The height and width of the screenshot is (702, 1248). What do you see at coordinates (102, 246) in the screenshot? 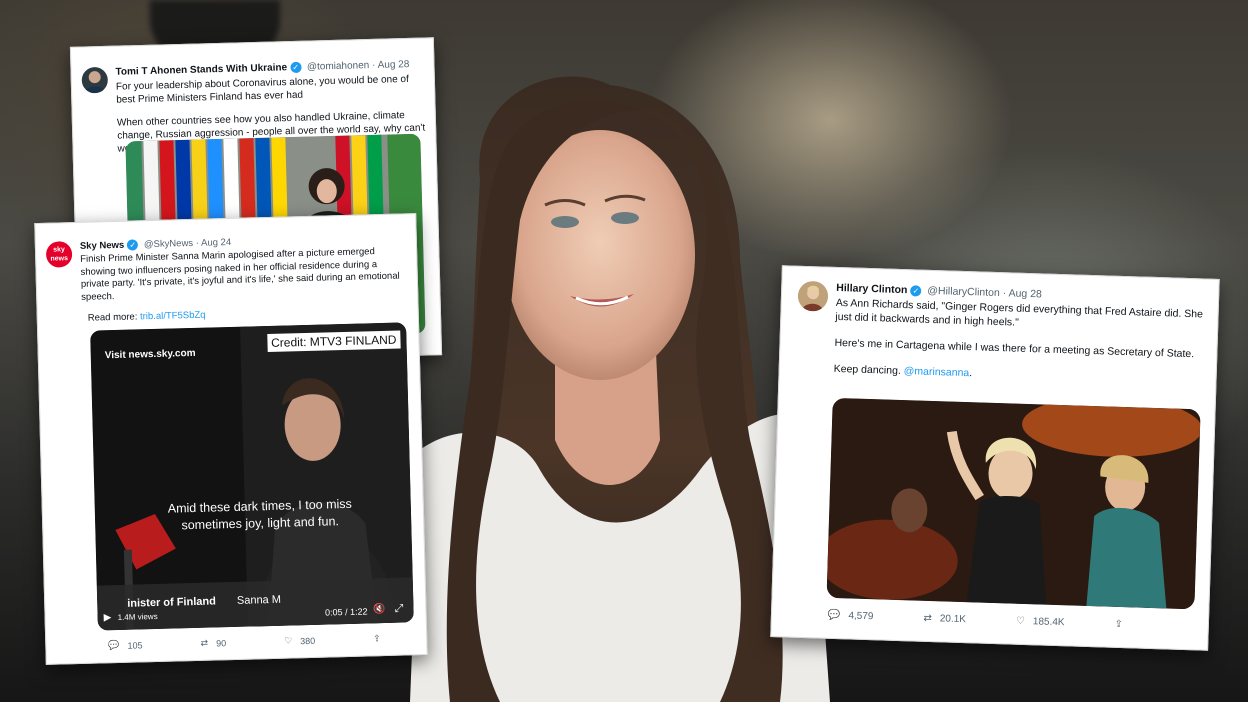
I see `author-name: Sky News` at bounding box center [102, 246].